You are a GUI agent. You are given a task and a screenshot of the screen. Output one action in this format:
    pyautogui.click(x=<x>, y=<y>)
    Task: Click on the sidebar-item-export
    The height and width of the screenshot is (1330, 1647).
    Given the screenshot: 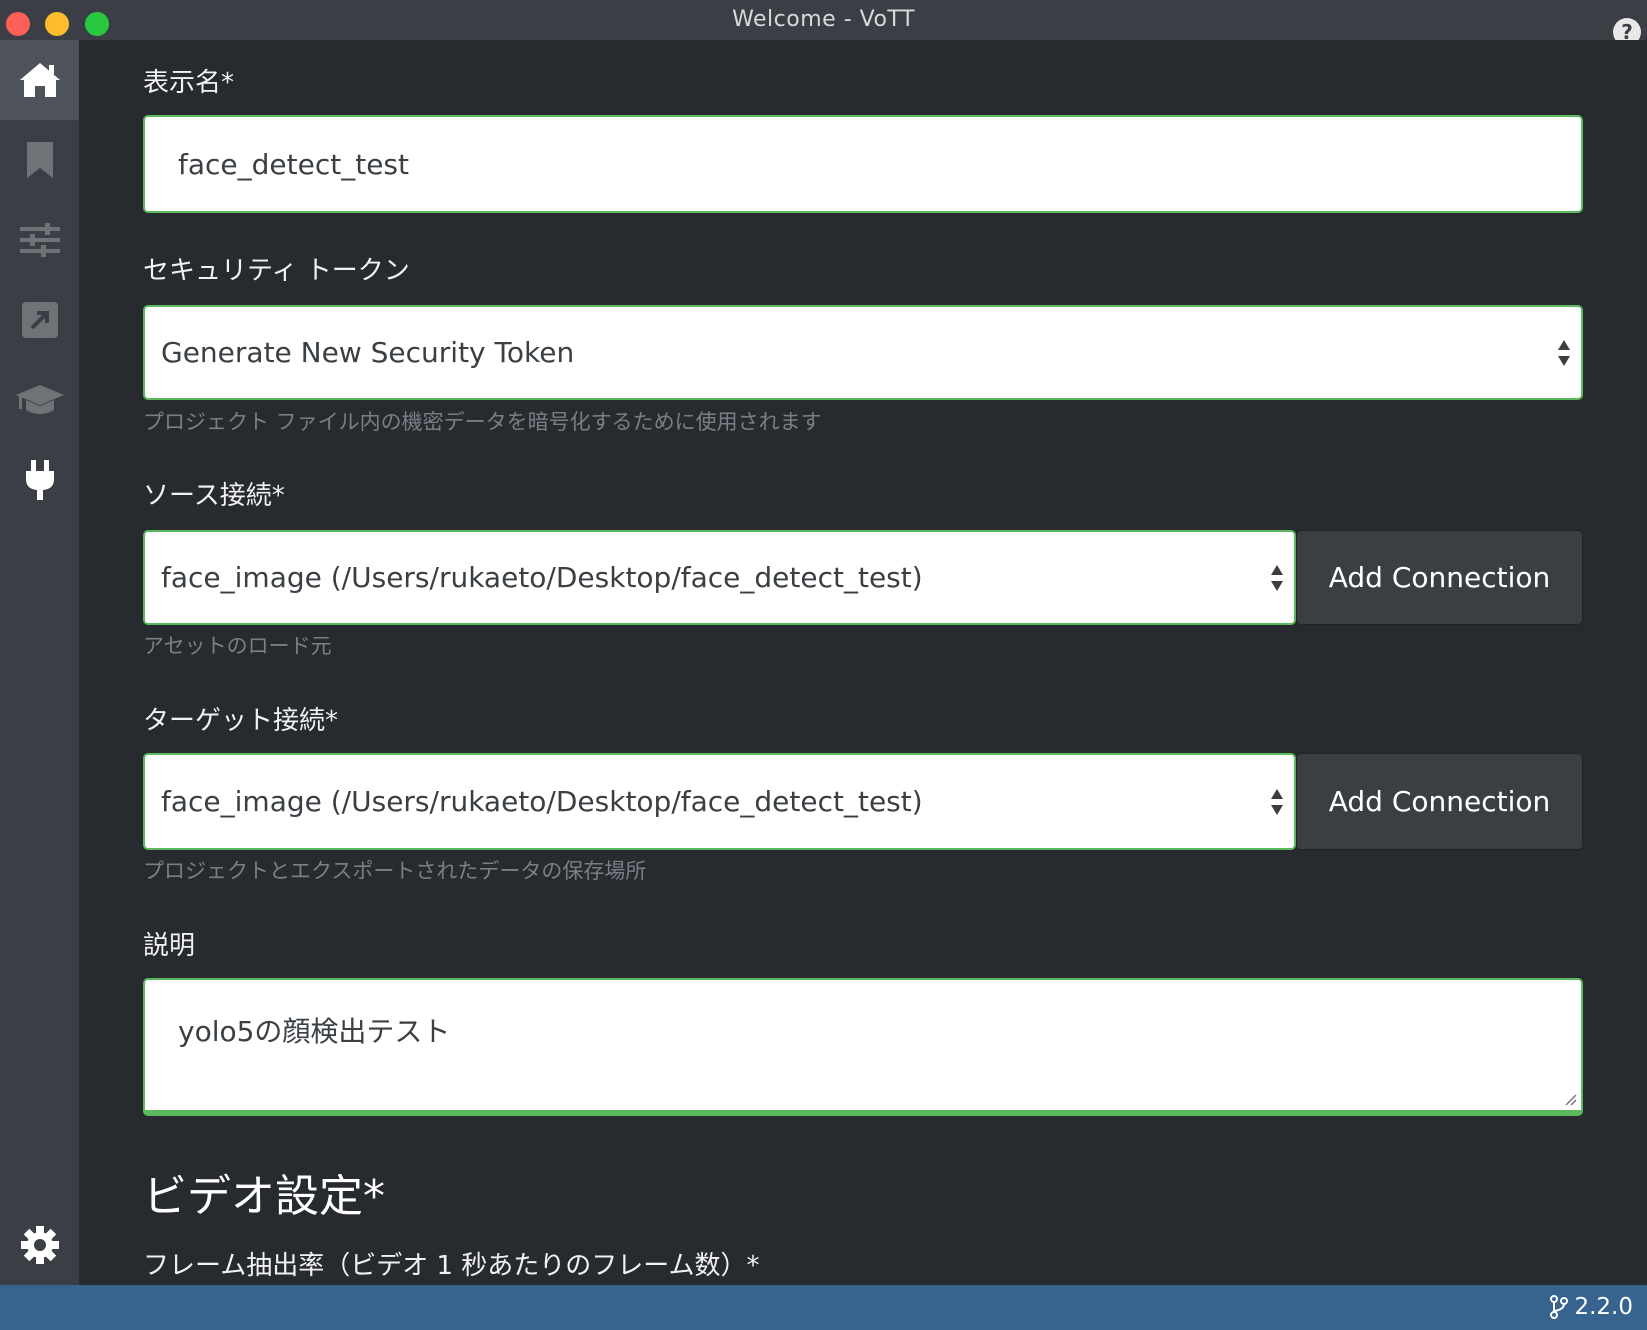 What is the action you would take?
    pyautogui.click(x=39, y=320)
    